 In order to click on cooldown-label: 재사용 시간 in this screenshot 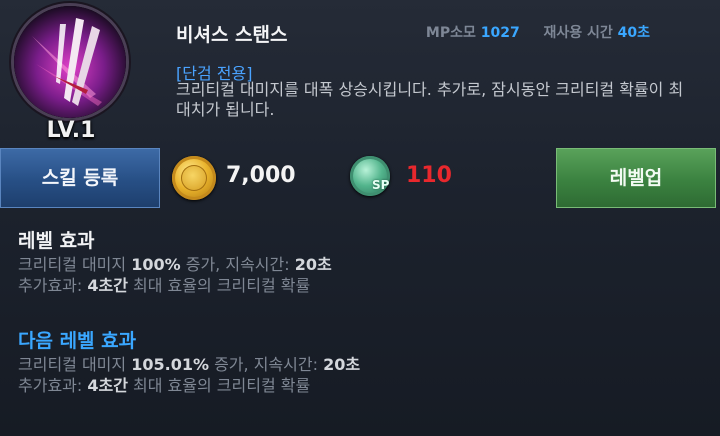, I will do `click(578, 33)`.